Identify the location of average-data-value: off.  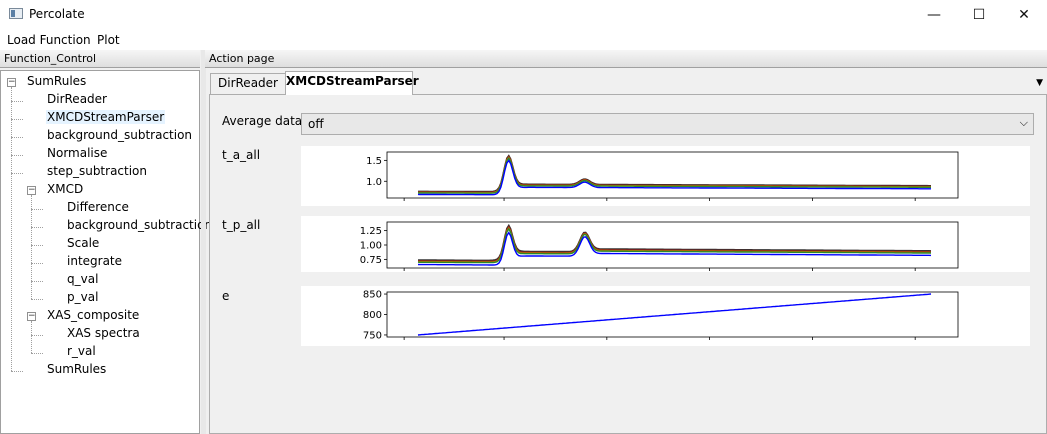
(316, 124).